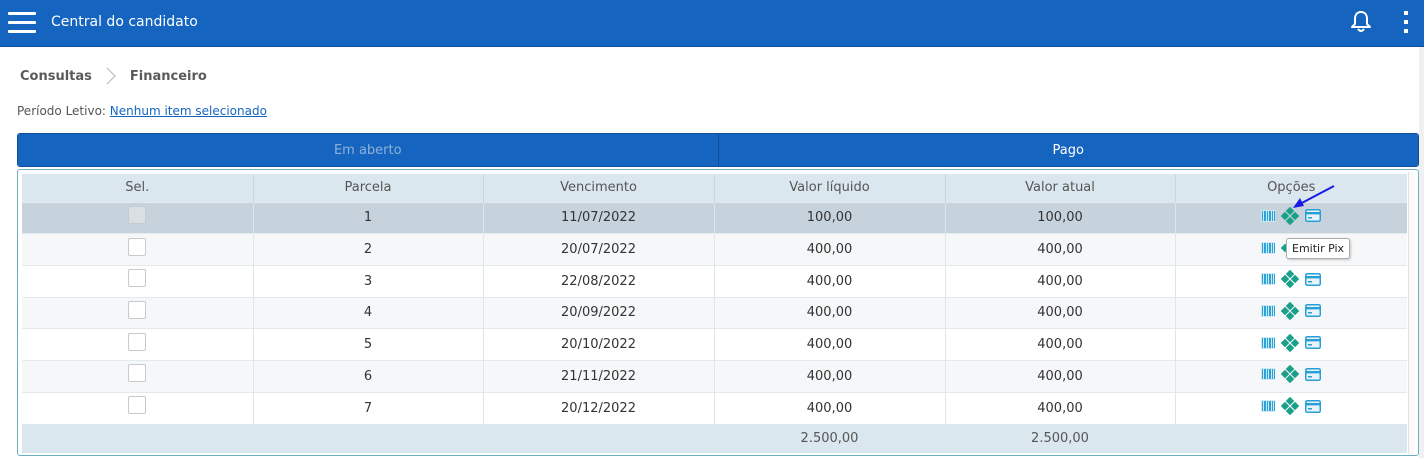  I want to click on app-title: Central do candidato, so click(124, 22).